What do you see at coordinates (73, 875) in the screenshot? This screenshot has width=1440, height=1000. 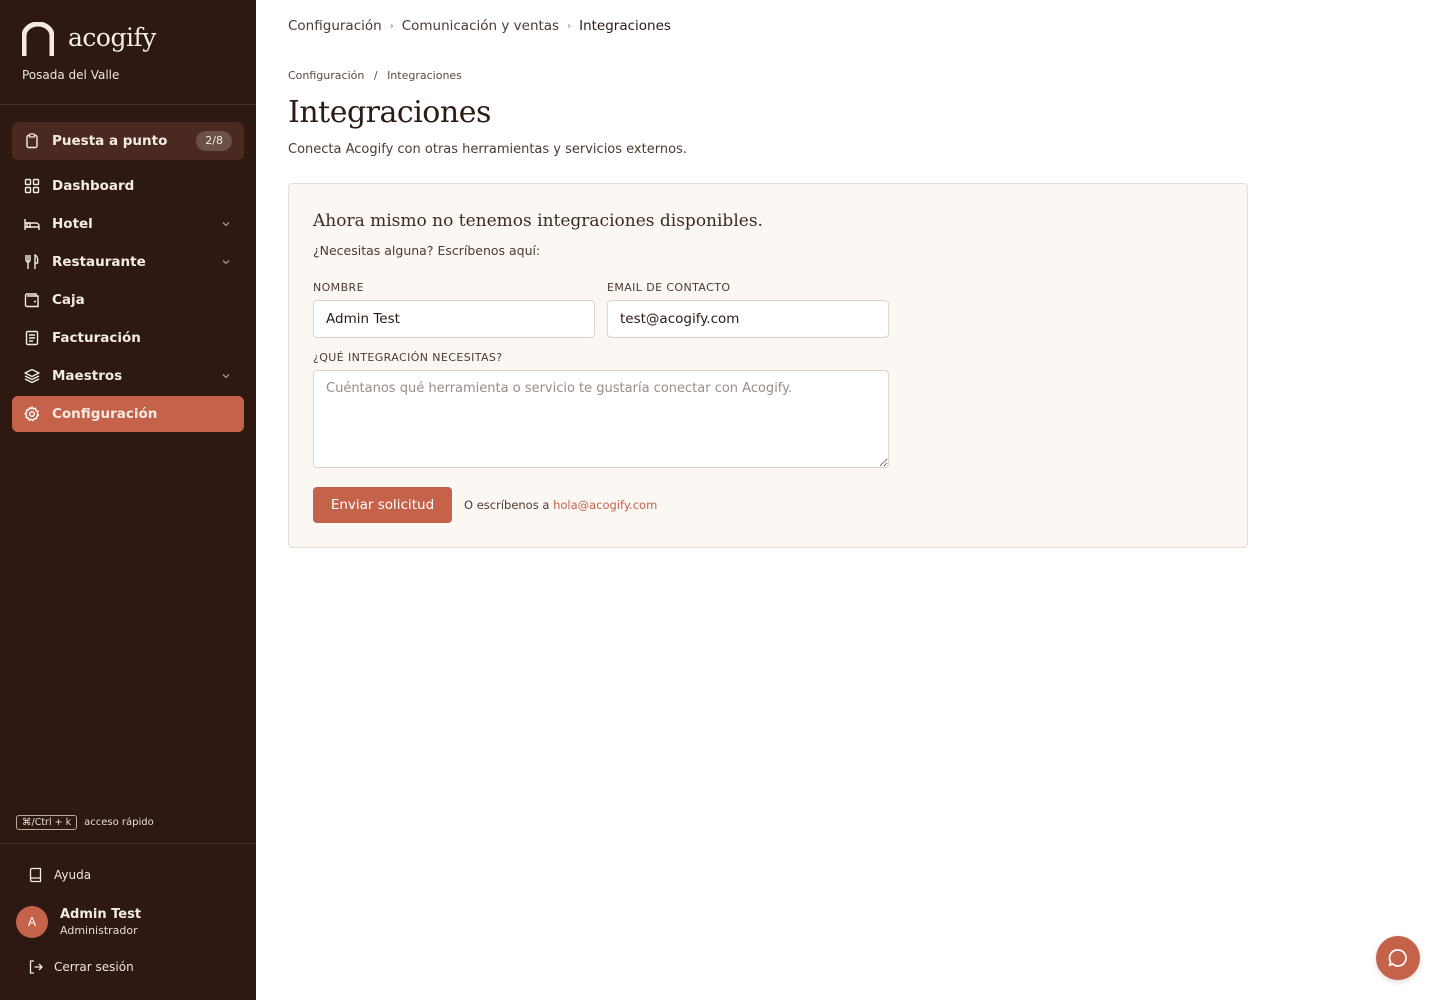 I see `help-label: Ayuda` at bounding box center [73, 875].